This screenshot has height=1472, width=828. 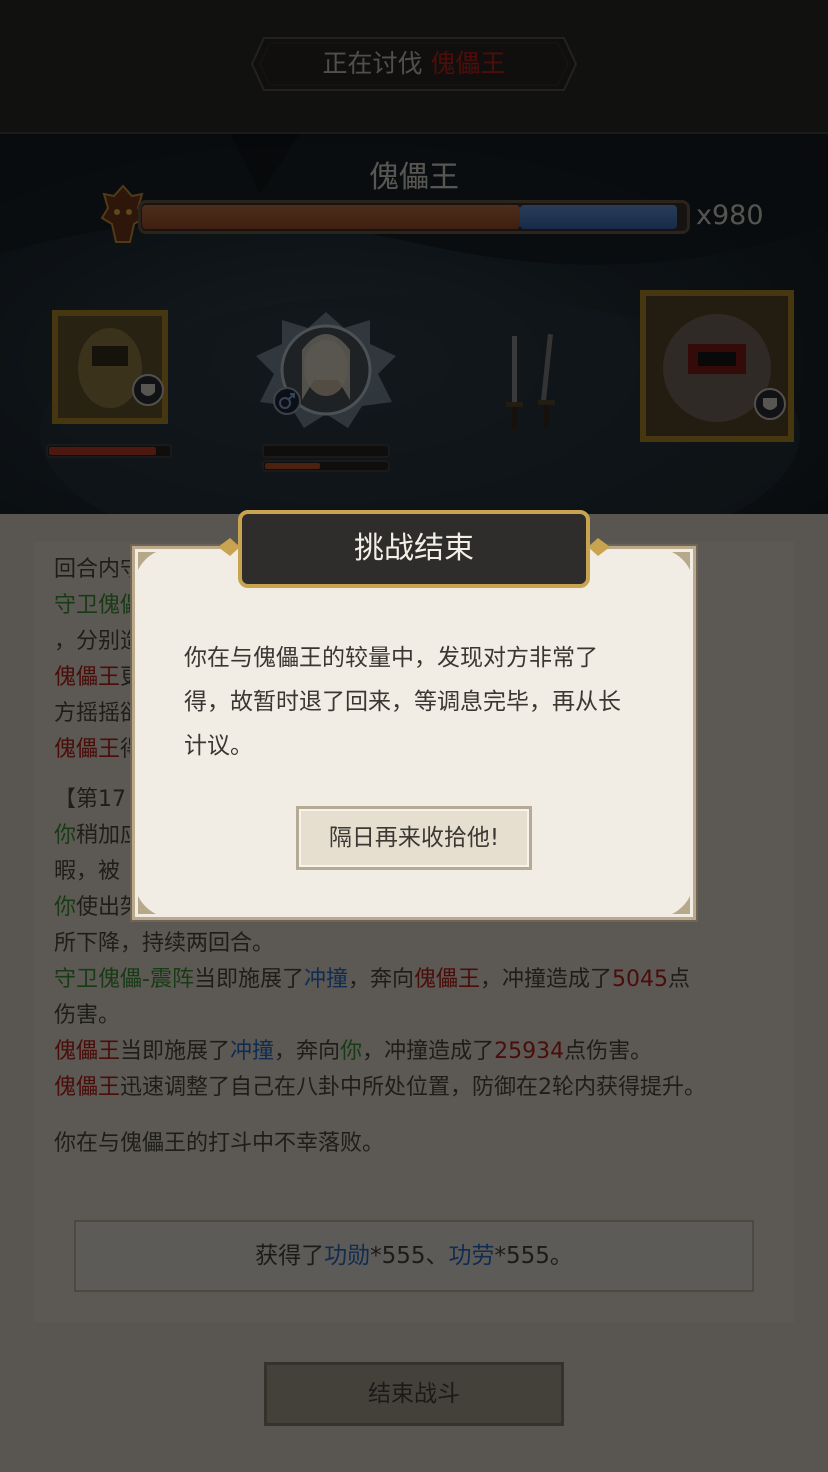 I want to click on retreat-confirm-button: 隔日再来收拾他!, so click(x=414, y=838).